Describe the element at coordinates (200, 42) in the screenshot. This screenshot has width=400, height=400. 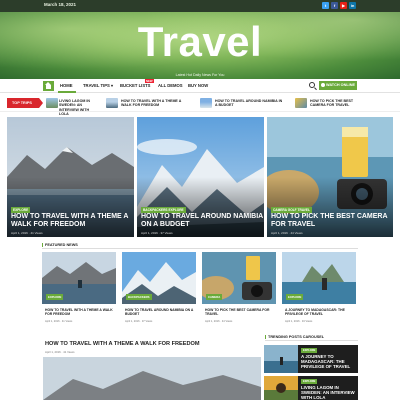
I see `site-title: Travel` at that location.